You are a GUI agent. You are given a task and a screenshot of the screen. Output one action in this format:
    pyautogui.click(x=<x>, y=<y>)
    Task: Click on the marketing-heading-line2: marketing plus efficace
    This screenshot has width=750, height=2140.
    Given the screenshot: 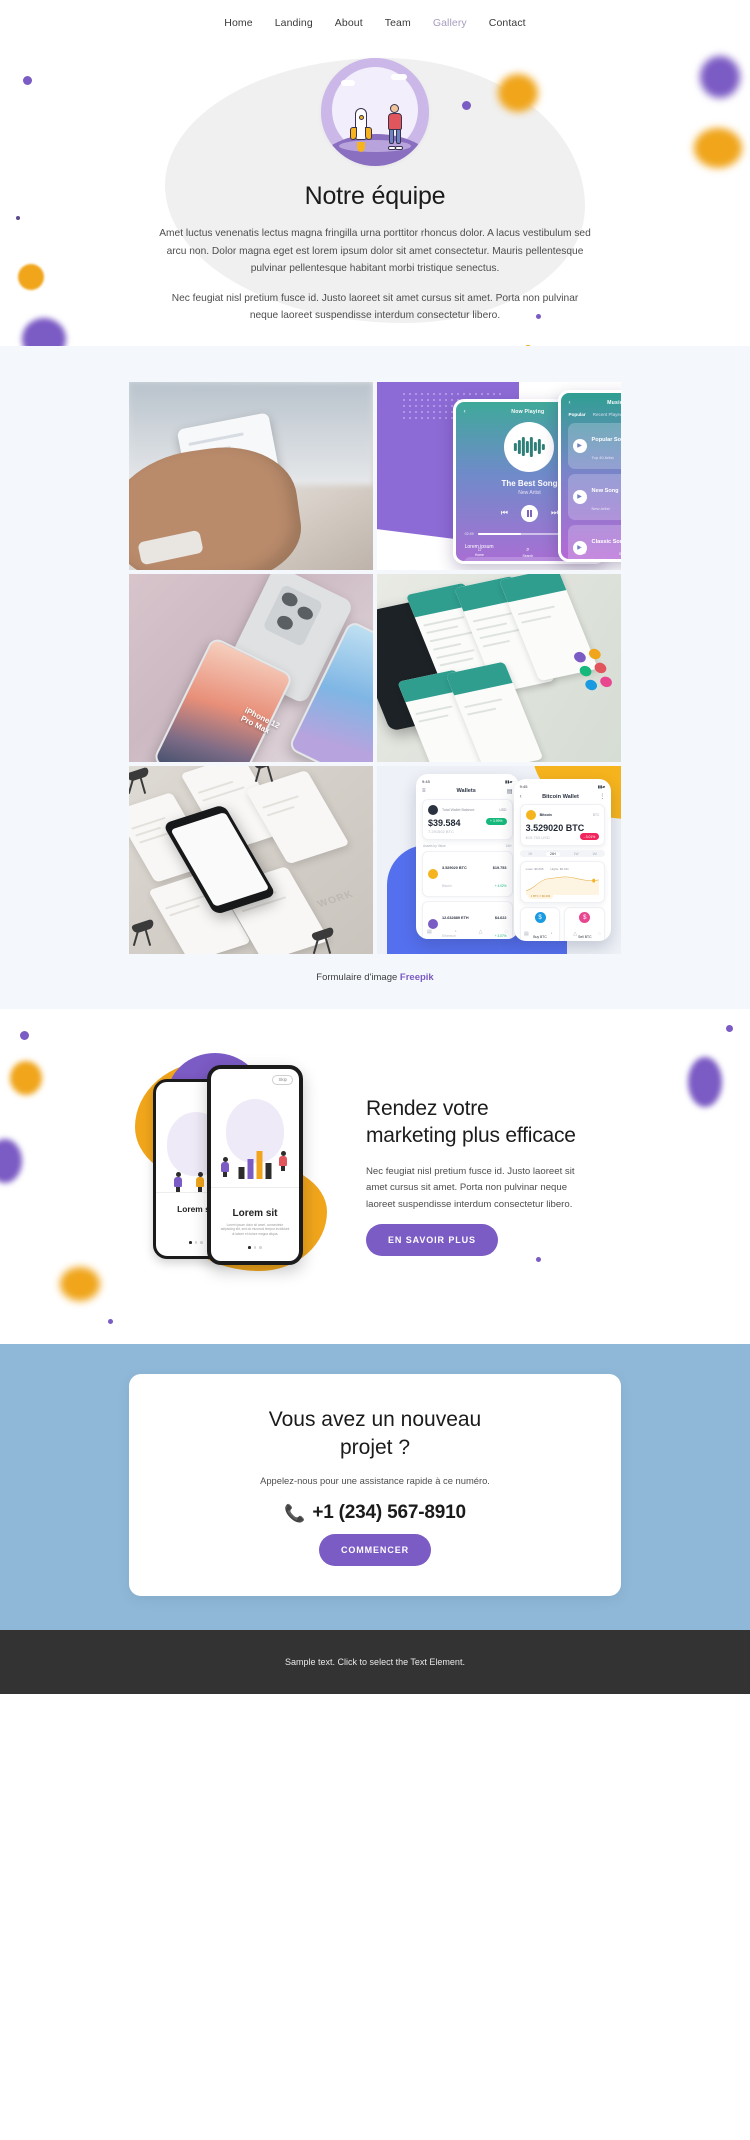 What is the action you would take?
    pyautogui.click(x=471, y=1136)
    